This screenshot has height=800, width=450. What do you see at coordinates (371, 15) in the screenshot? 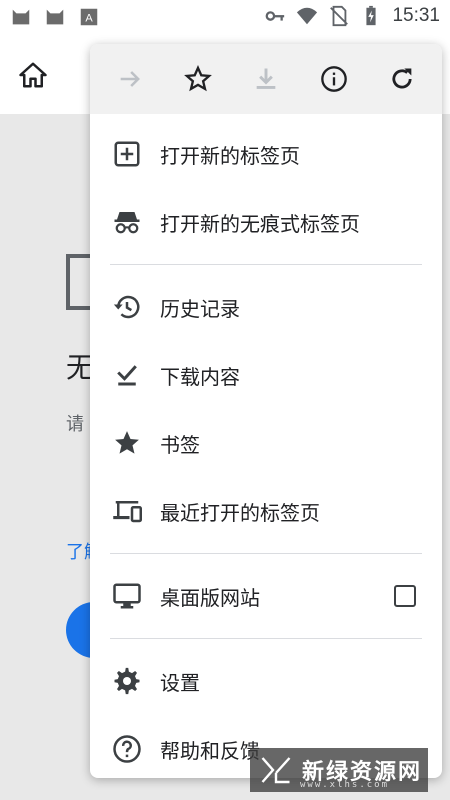
I see `battery-charging-icon` at bounding box center [371, 15].